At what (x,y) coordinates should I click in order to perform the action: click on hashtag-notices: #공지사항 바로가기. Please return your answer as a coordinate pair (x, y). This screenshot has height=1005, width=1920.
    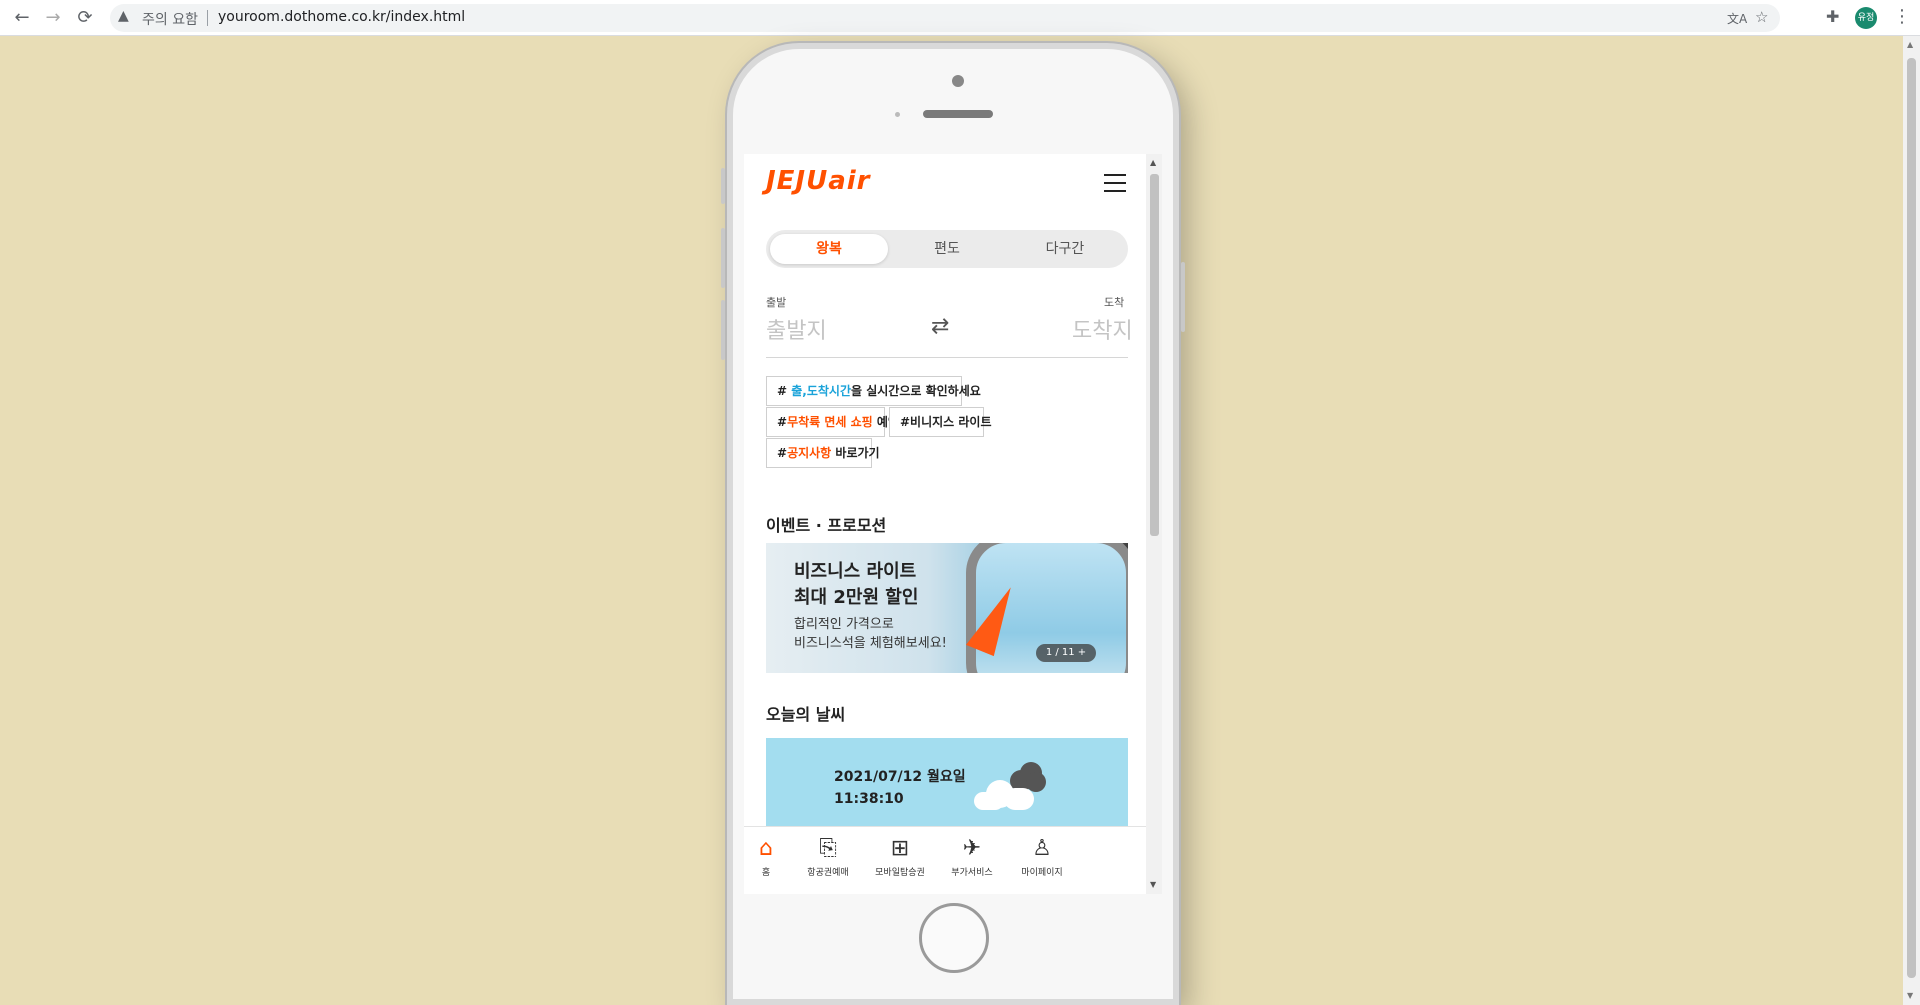
    Looking at the image, I should click on (823, 453).